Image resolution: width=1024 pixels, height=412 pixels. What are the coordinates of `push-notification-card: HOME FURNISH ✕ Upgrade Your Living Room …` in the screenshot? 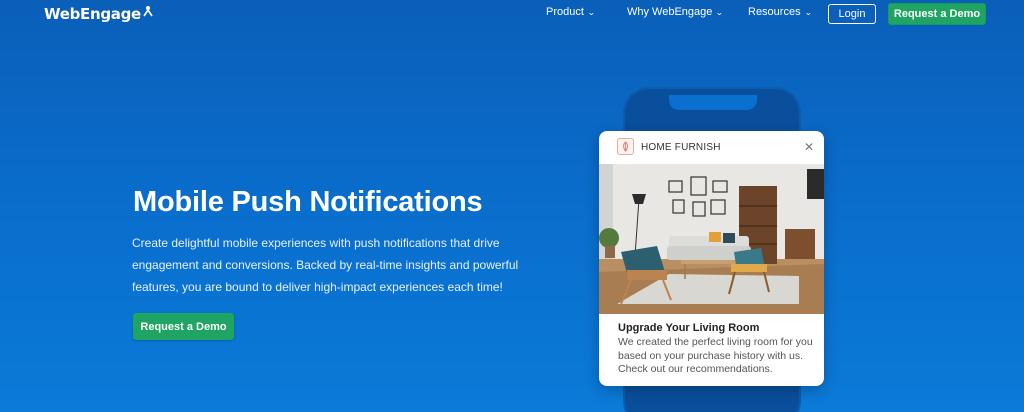 It's located at (711, 258).